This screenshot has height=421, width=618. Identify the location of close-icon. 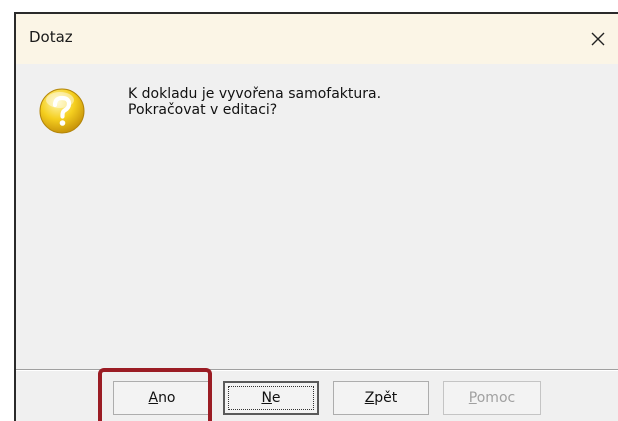
(598, 39).